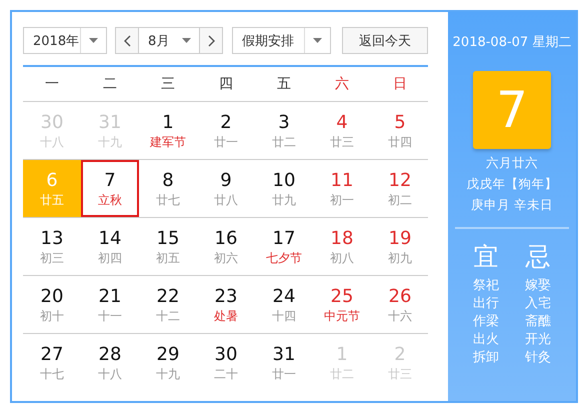  What do you see at coordinates (284, 123) in the screenshot?
I see `day-number: 3` at bounding box center [284, 123].